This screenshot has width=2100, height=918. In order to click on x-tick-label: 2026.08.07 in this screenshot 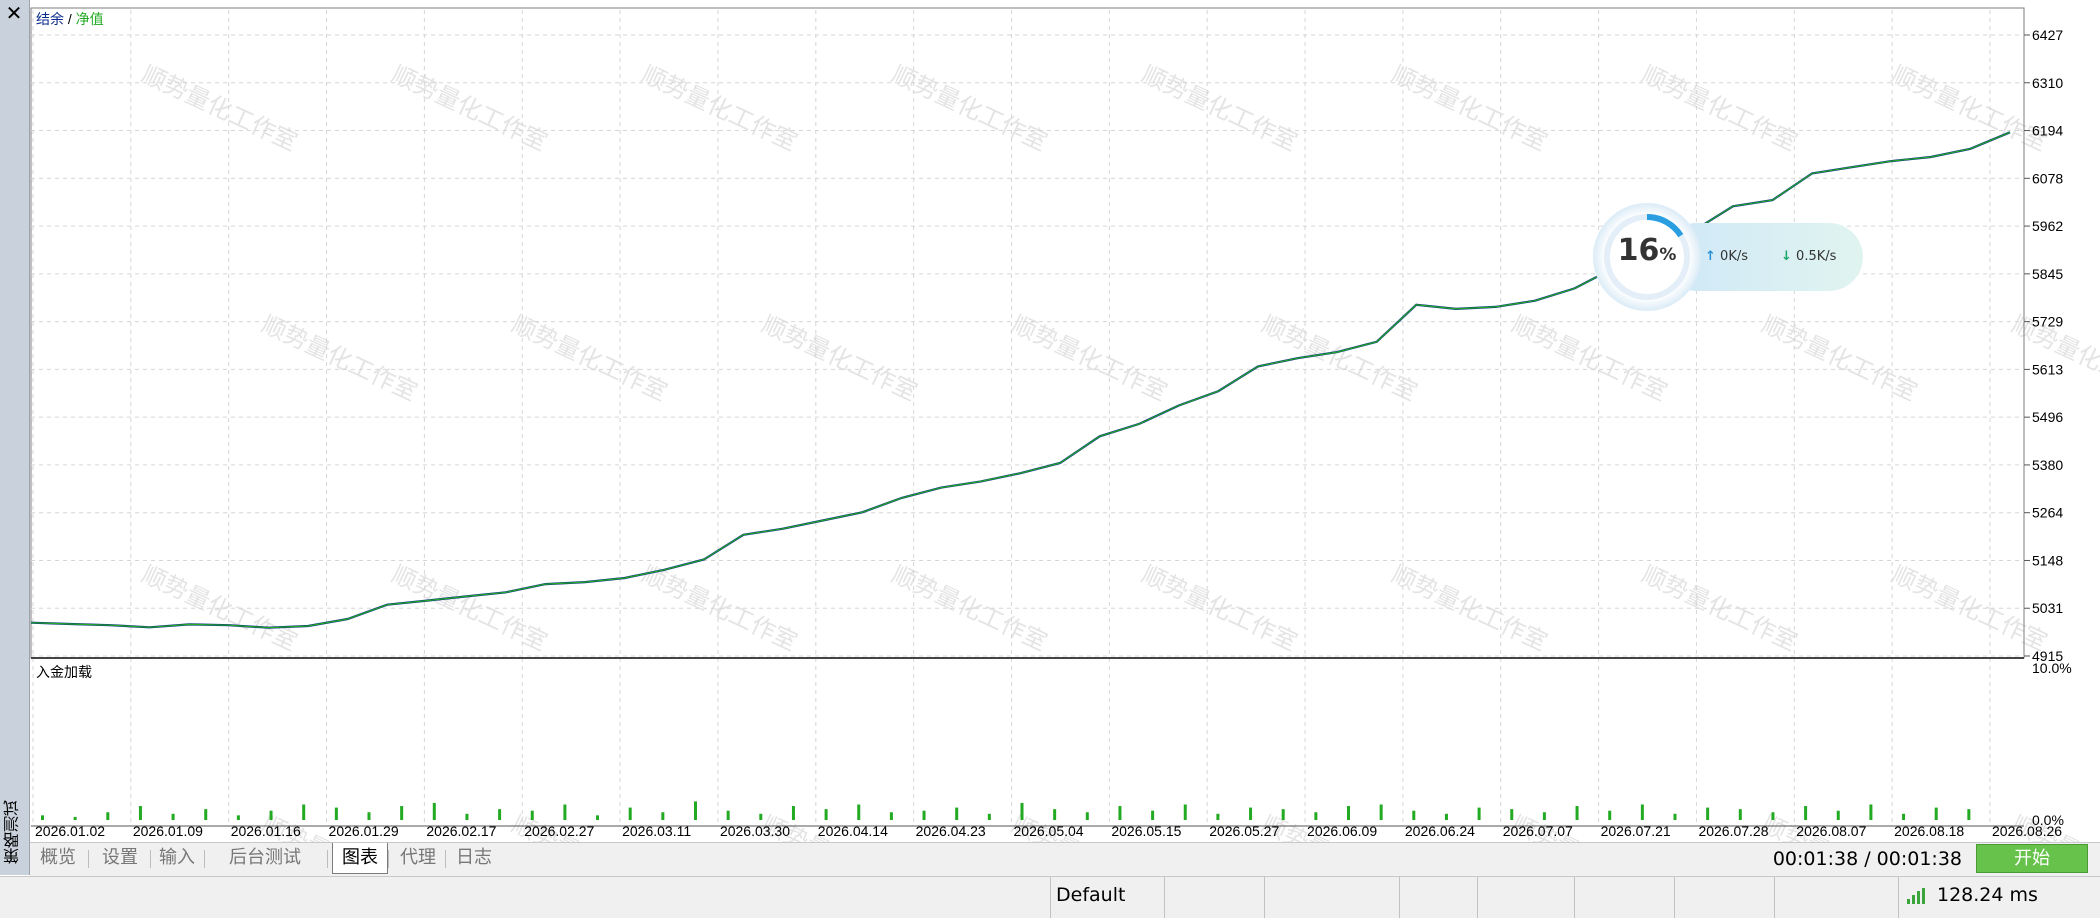, I will do `click(1831, 831)`.